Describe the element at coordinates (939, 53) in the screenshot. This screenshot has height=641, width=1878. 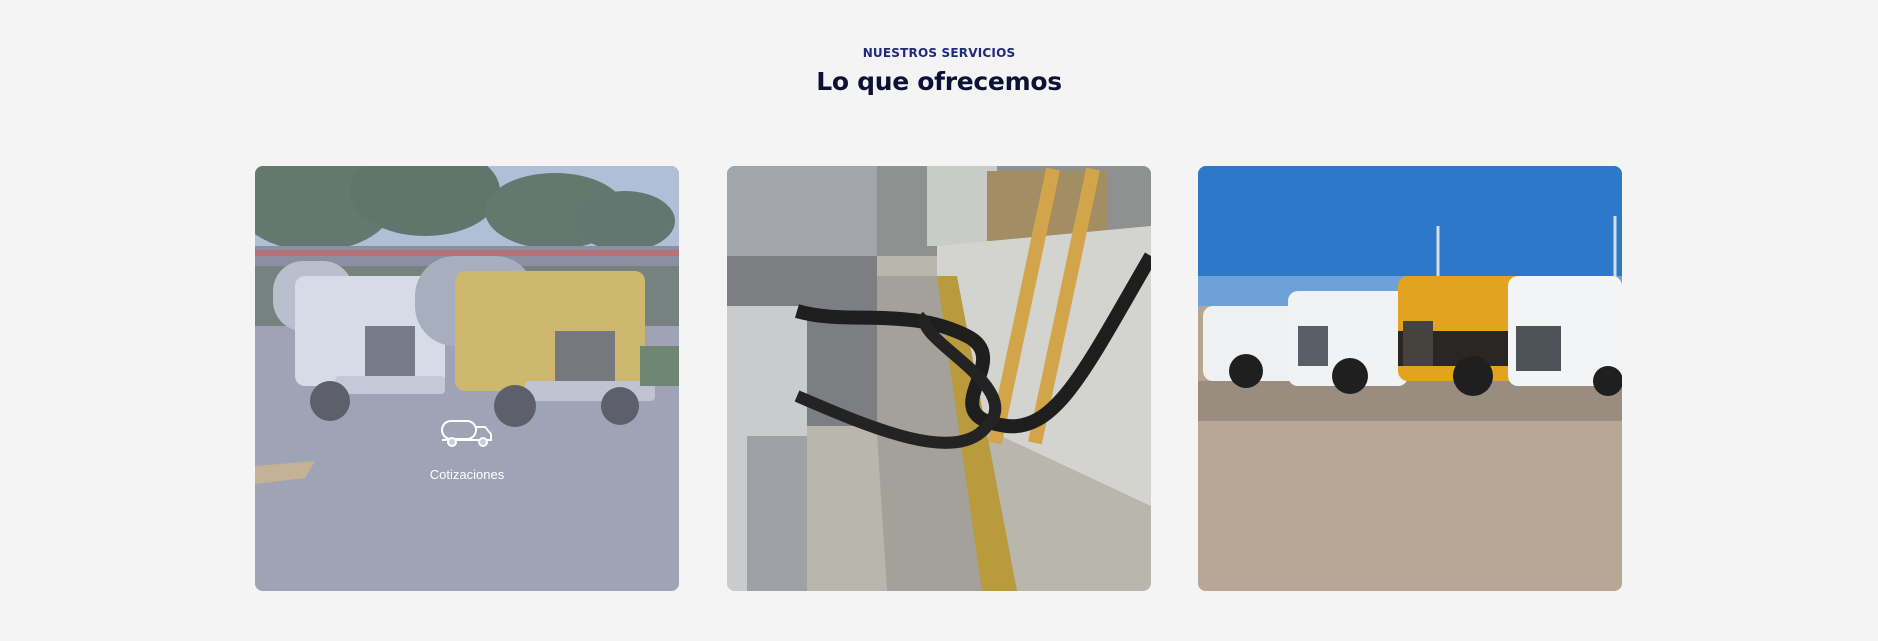
I see `section-eyebrow: NUESTROS SERVICIOS` at that location.